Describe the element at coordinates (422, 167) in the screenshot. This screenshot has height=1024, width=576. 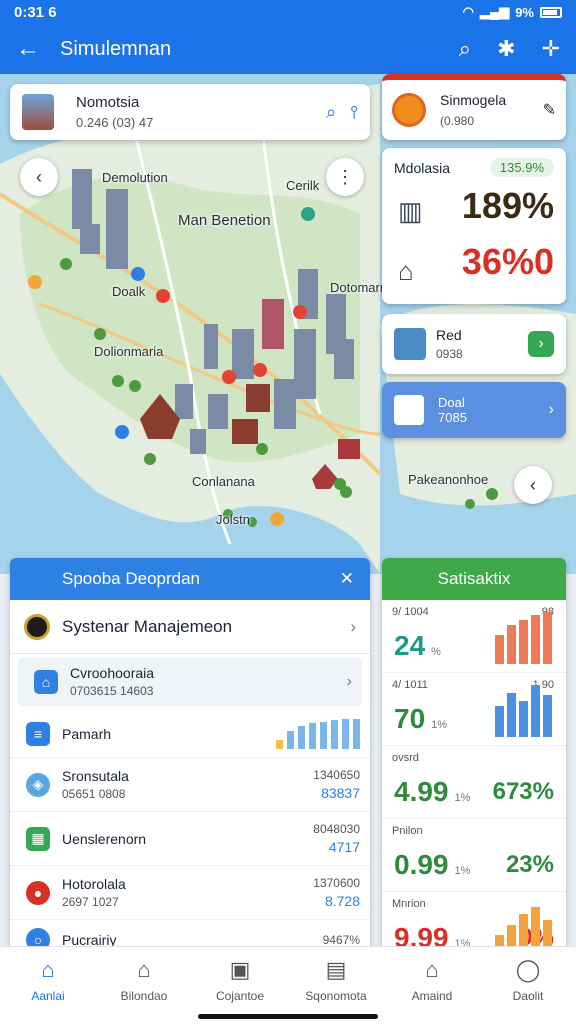
I see `metrics-label: Mdolasia` at that location.